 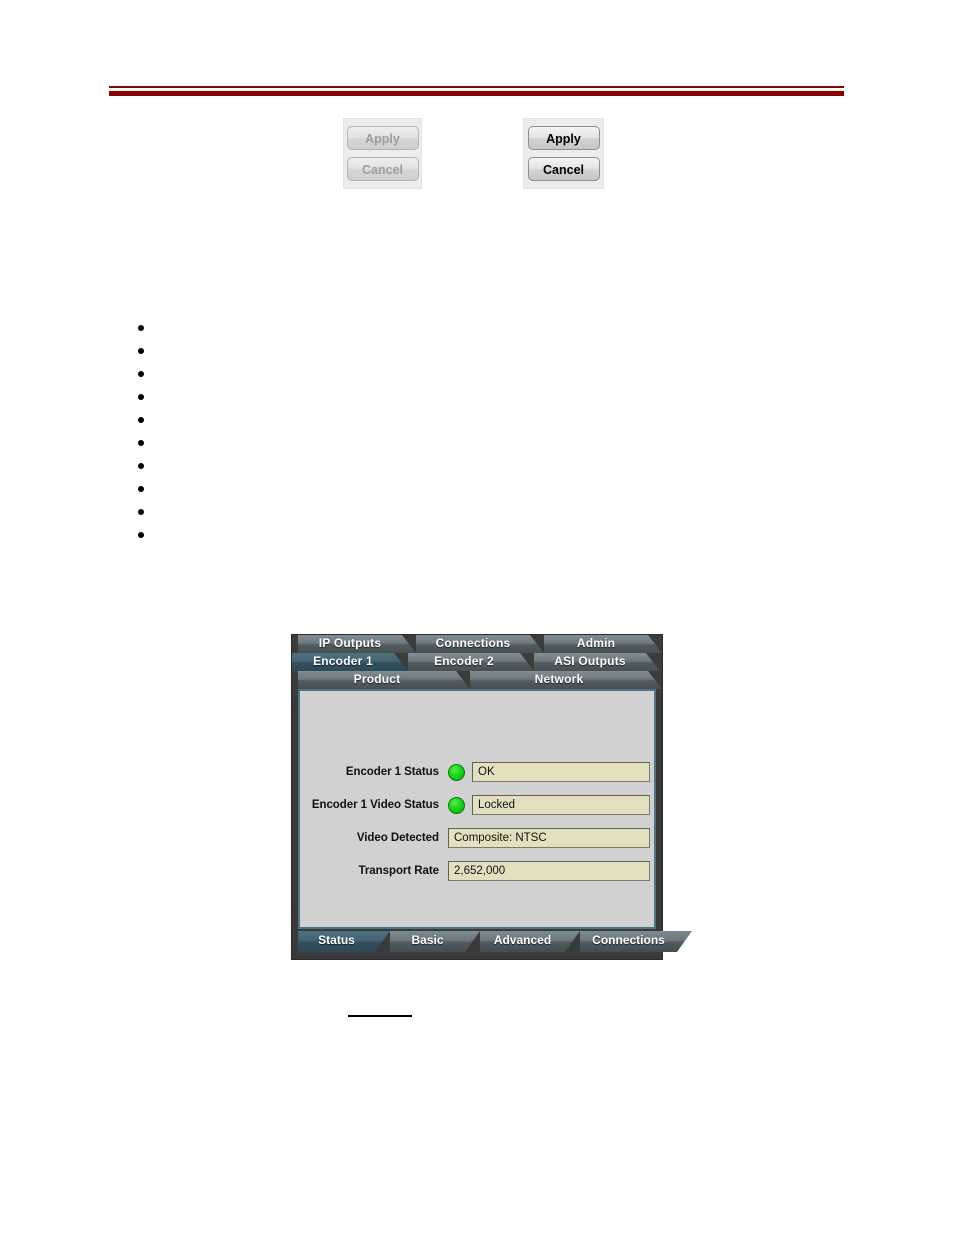 I want to click on tab-ip-outputs: IP Outputs, so click(x=357, y=644).